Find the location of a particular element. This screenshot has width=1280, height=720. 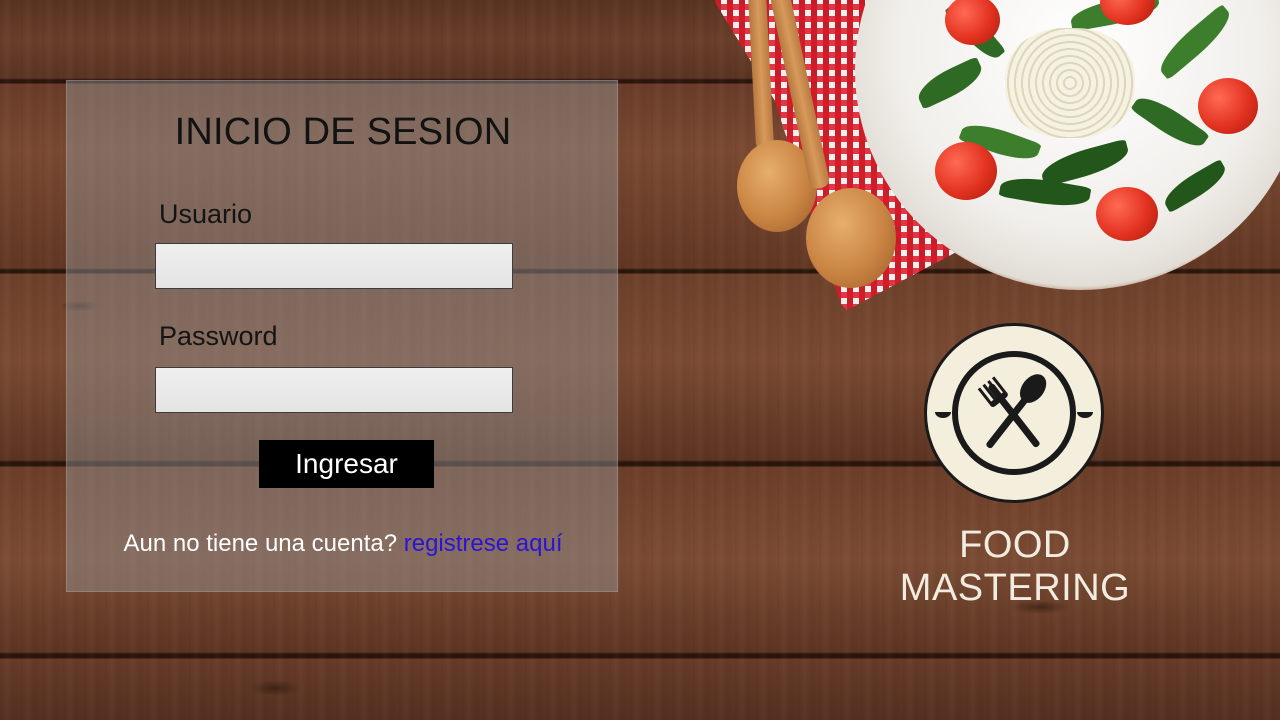

brand-name: FOOD MASTERING is located at coordinates (1015, 566).